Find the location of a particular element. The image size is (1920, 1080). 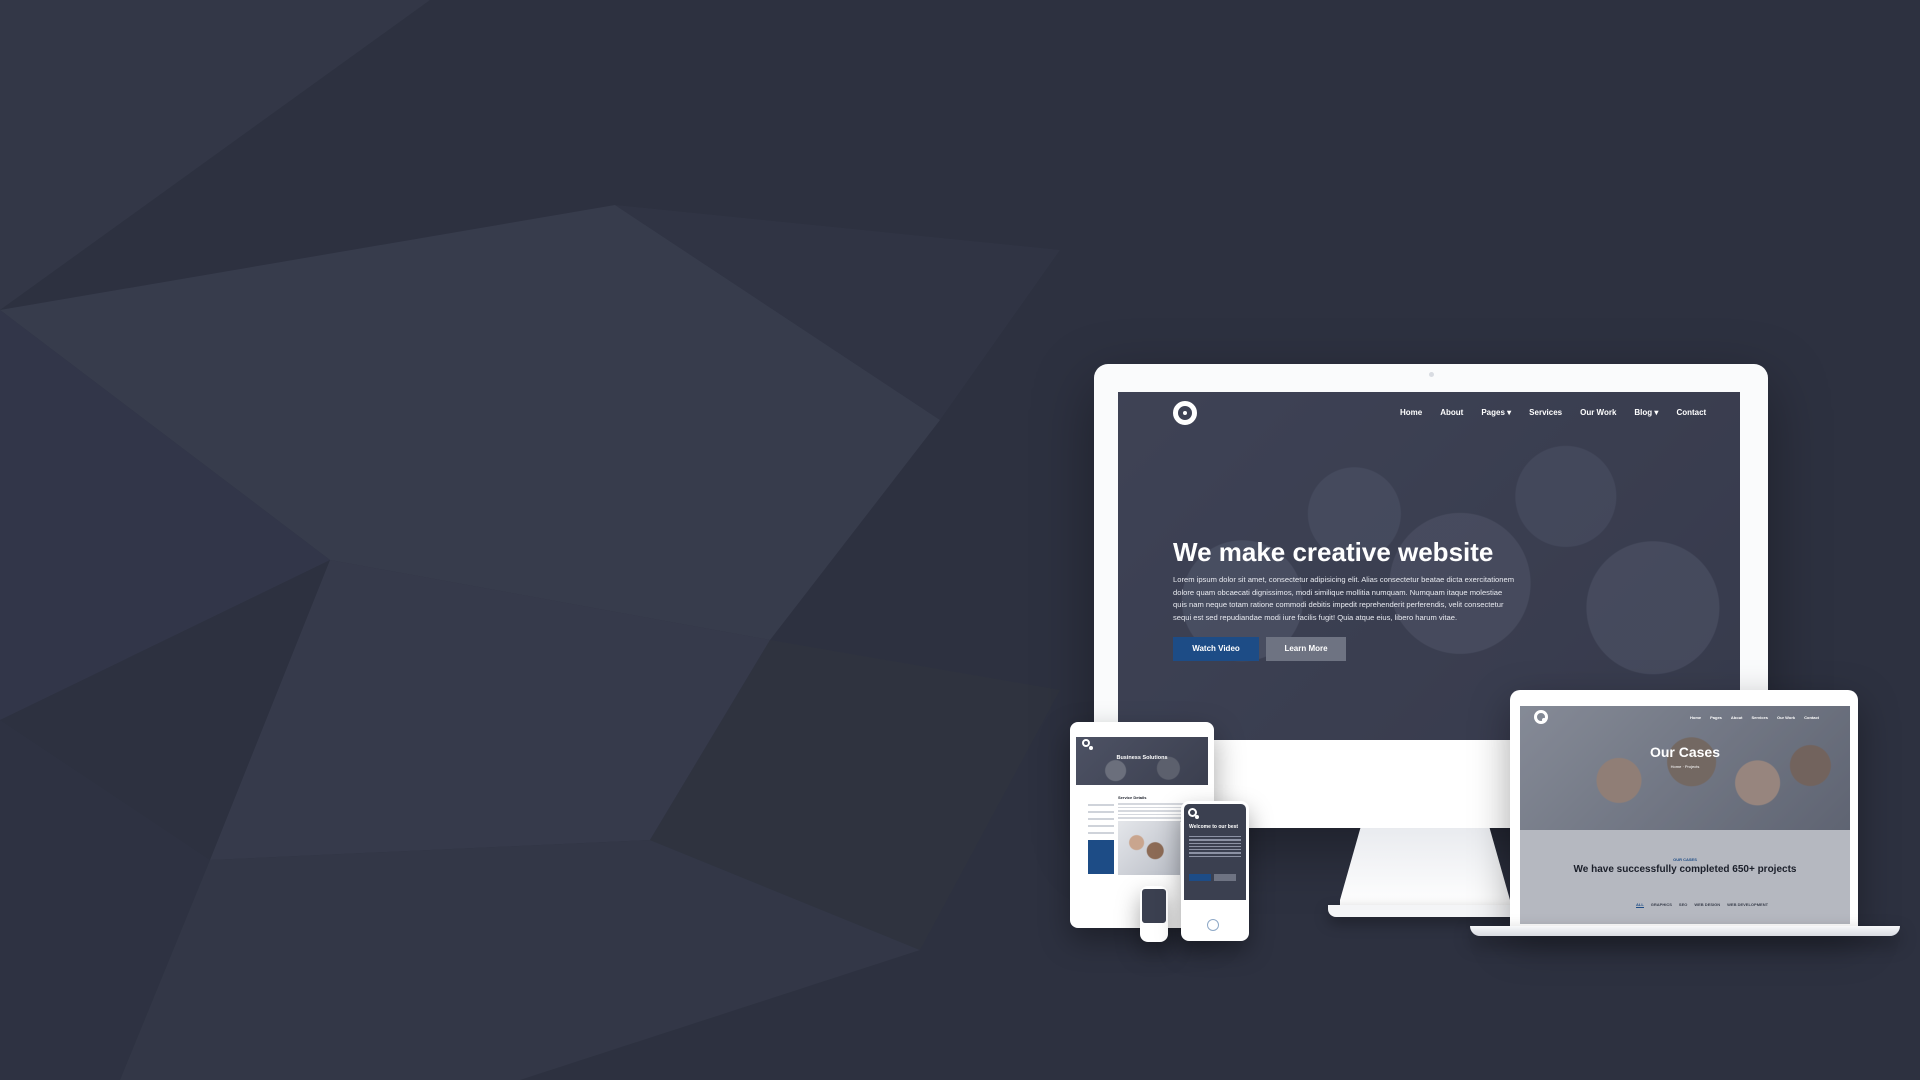

service-details-title: Service Details is located at coordinates (1132, 797).